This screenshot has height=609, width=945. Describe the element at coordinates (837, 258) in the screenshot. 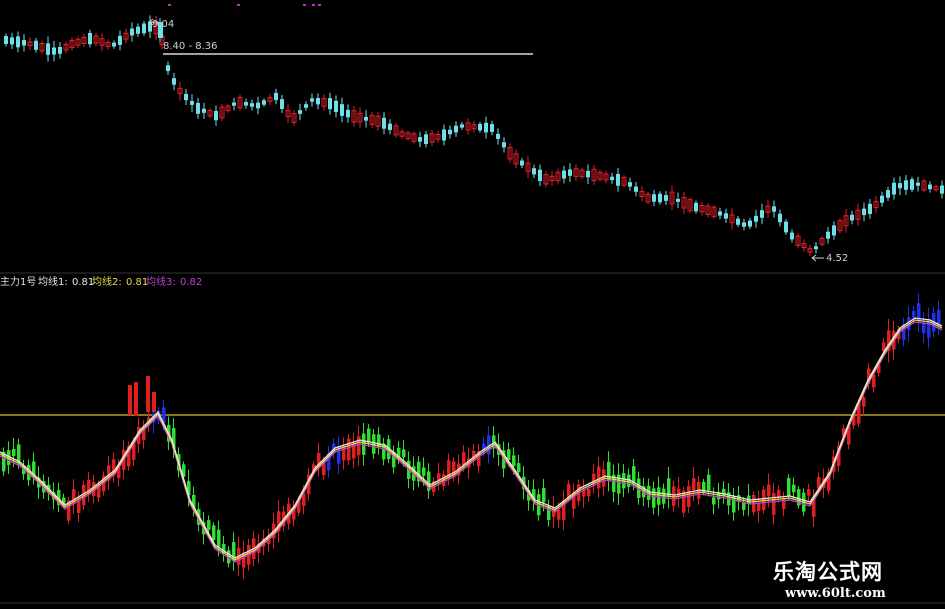

I see `low-price-annotation: 4.52` at that location.